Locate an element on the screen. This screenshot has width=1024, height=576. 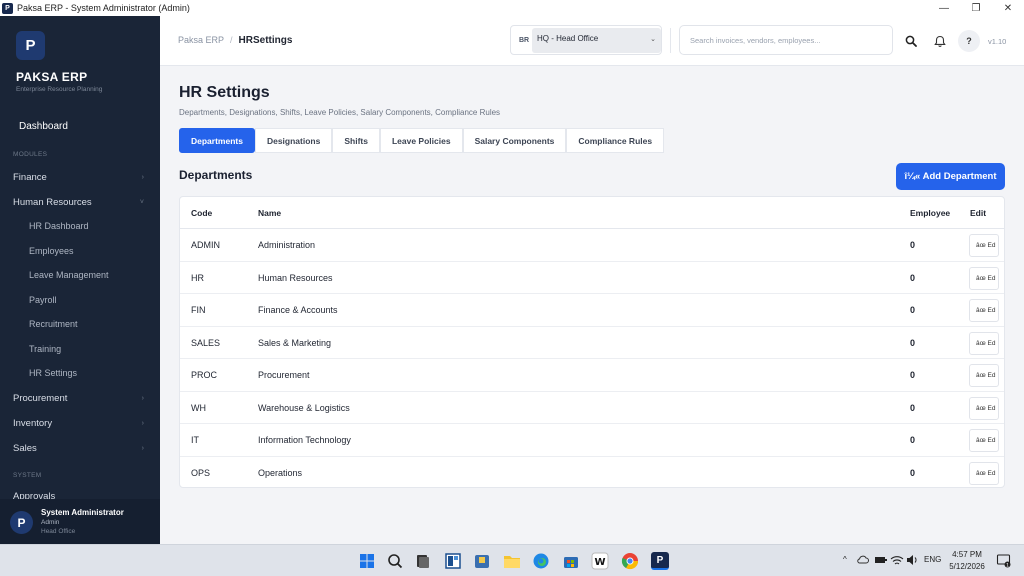
close-button: ✕ is located at coordinates (1008, 8).